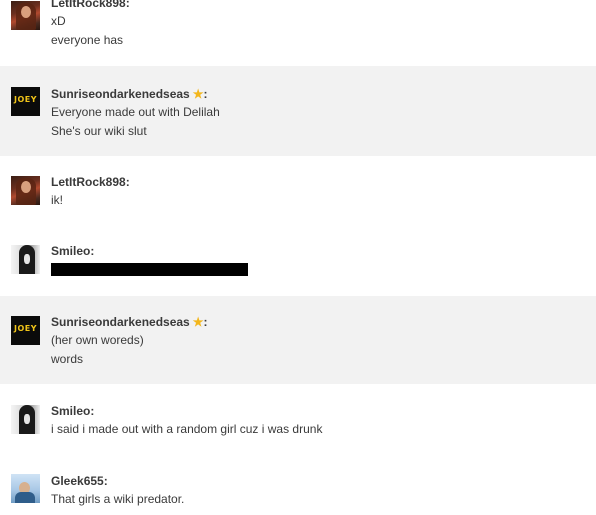  I want to click on message-text: xD, so click(58, 21).